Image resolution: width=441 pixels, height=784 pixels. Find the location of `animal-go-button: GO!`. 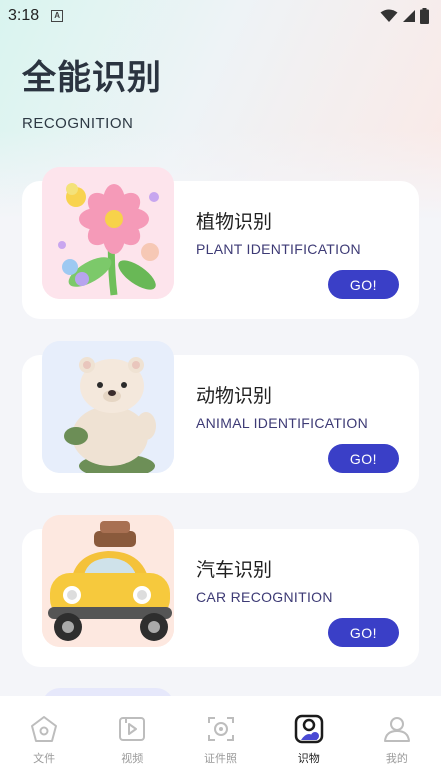

animal-go-button: GO! is located at coordinates (363, 458).